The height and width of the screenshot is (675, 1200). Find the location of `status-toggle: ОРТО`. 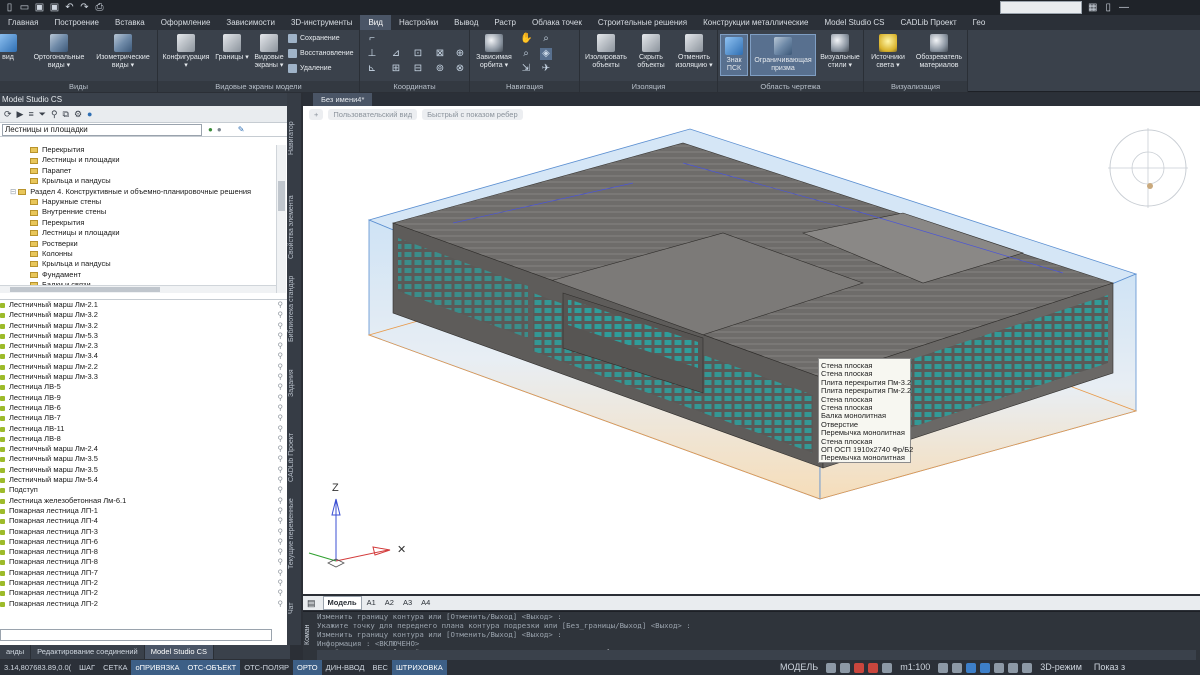

status-toggle: ОРТО is located at coordinates (307, 667).